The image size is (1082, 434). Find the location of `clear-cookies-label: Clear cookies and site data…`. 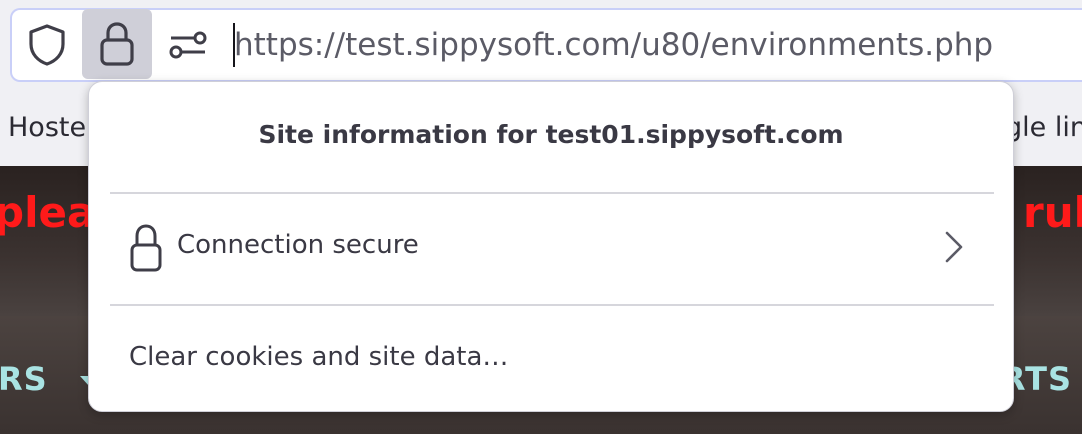

clear-cookies-label: Clear cookies and site data… is located at coordinates (319, 357).